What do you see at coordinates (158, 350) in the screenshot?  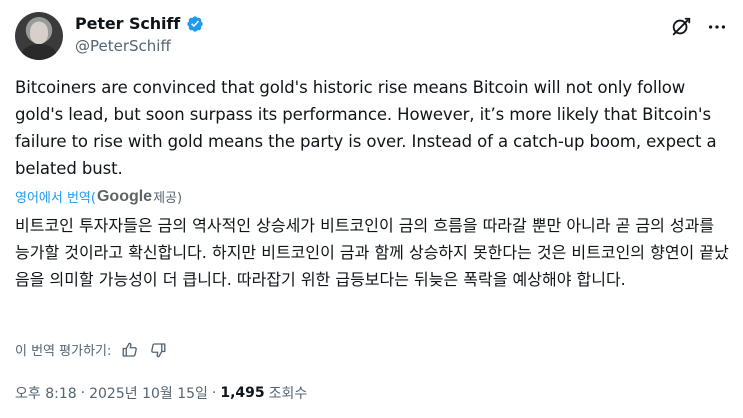 I see `thumbs-down-icon` at bounding box center [158, 350].